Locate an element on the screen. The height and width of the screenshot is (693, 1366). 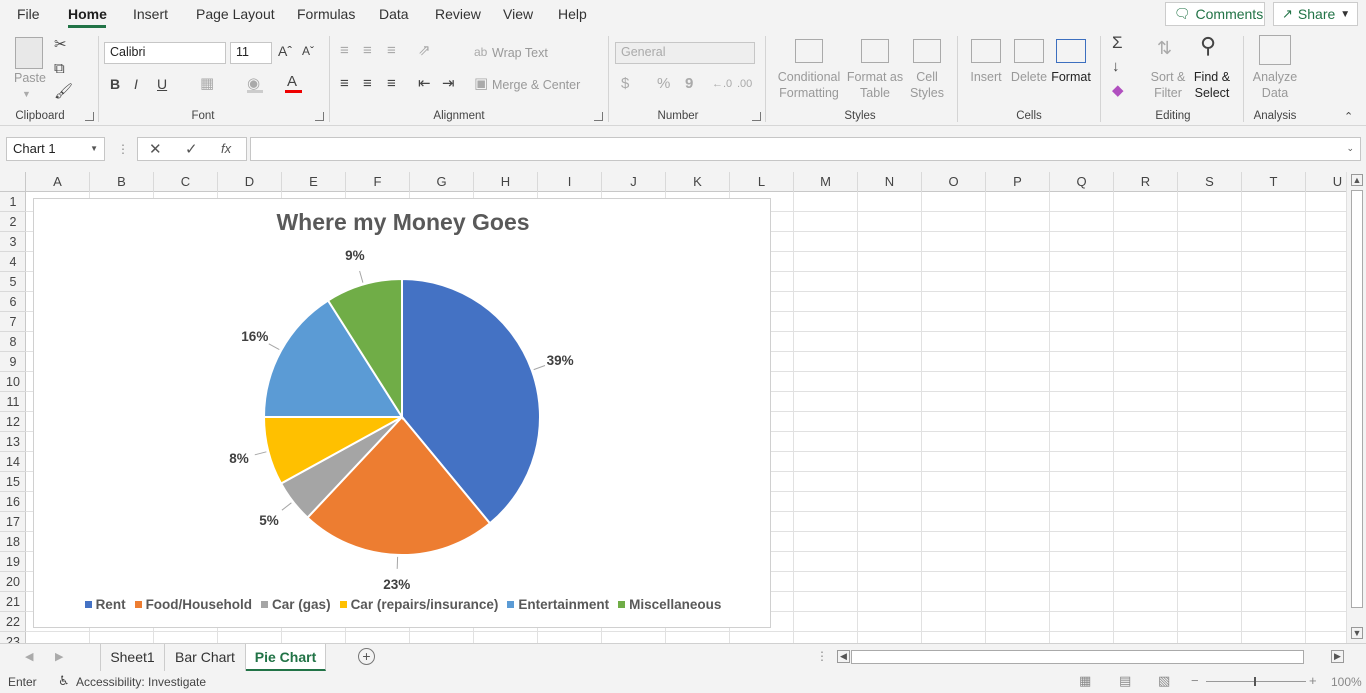
merge-center-icon: ▣ is located at coordinates (481, 84).